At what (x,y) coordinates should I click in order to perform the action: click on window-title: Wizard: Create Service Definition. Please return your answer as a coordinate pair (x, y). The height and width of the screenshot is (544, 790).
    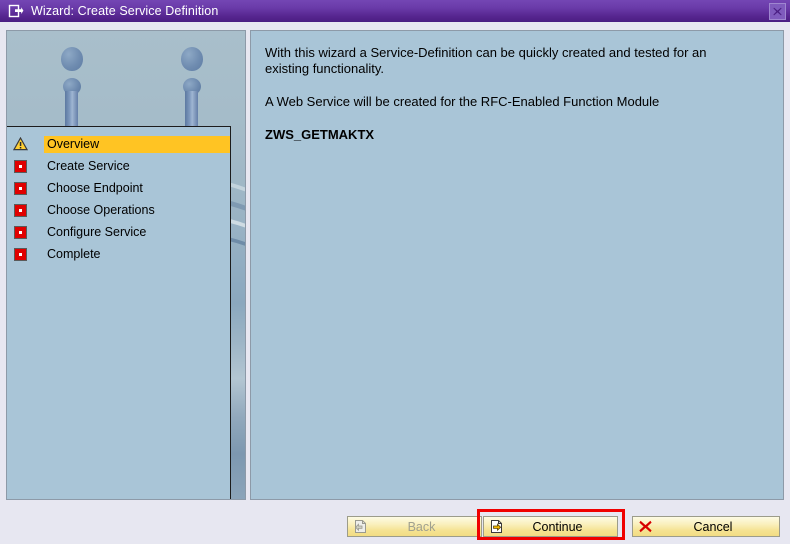
    Looking at the image, I should click on (125, 11).